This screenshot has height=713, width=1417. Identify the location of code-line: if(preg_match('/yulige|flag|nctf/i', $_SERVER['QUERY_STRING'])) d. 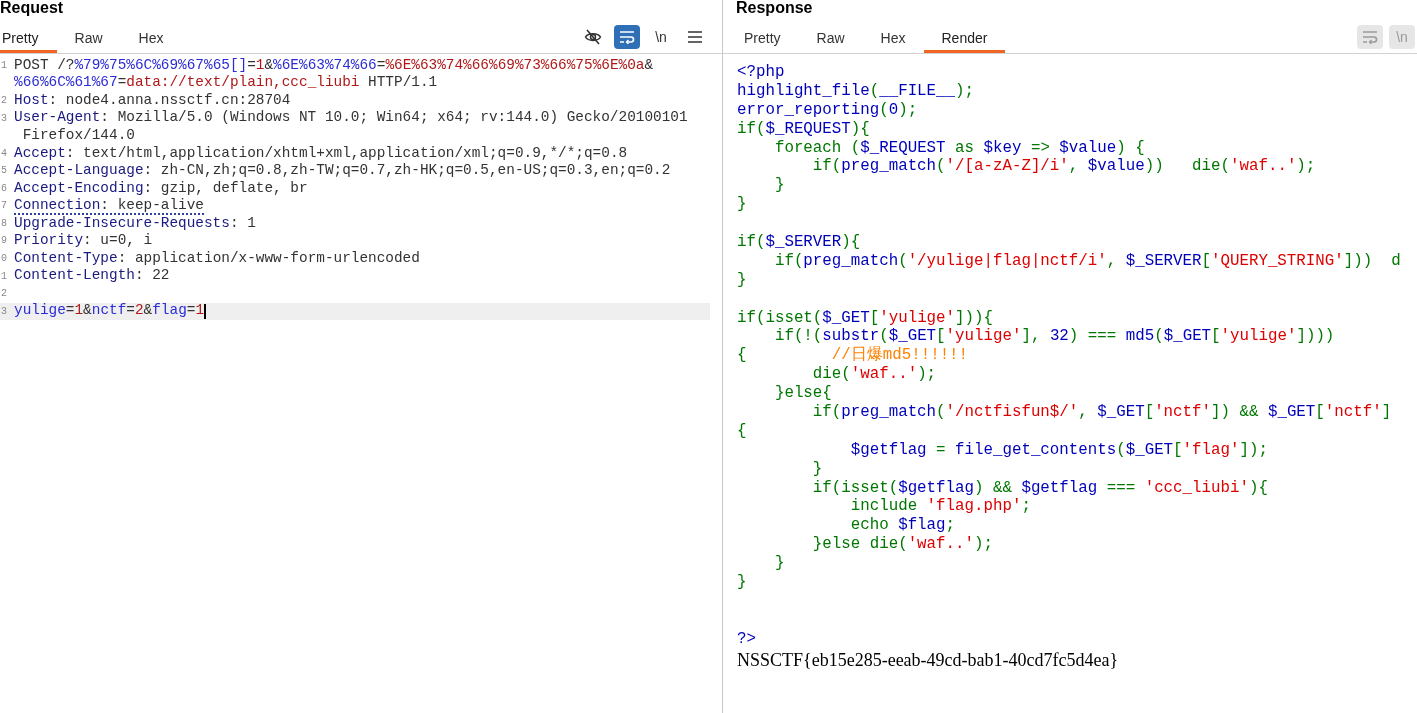
(1087, 261).